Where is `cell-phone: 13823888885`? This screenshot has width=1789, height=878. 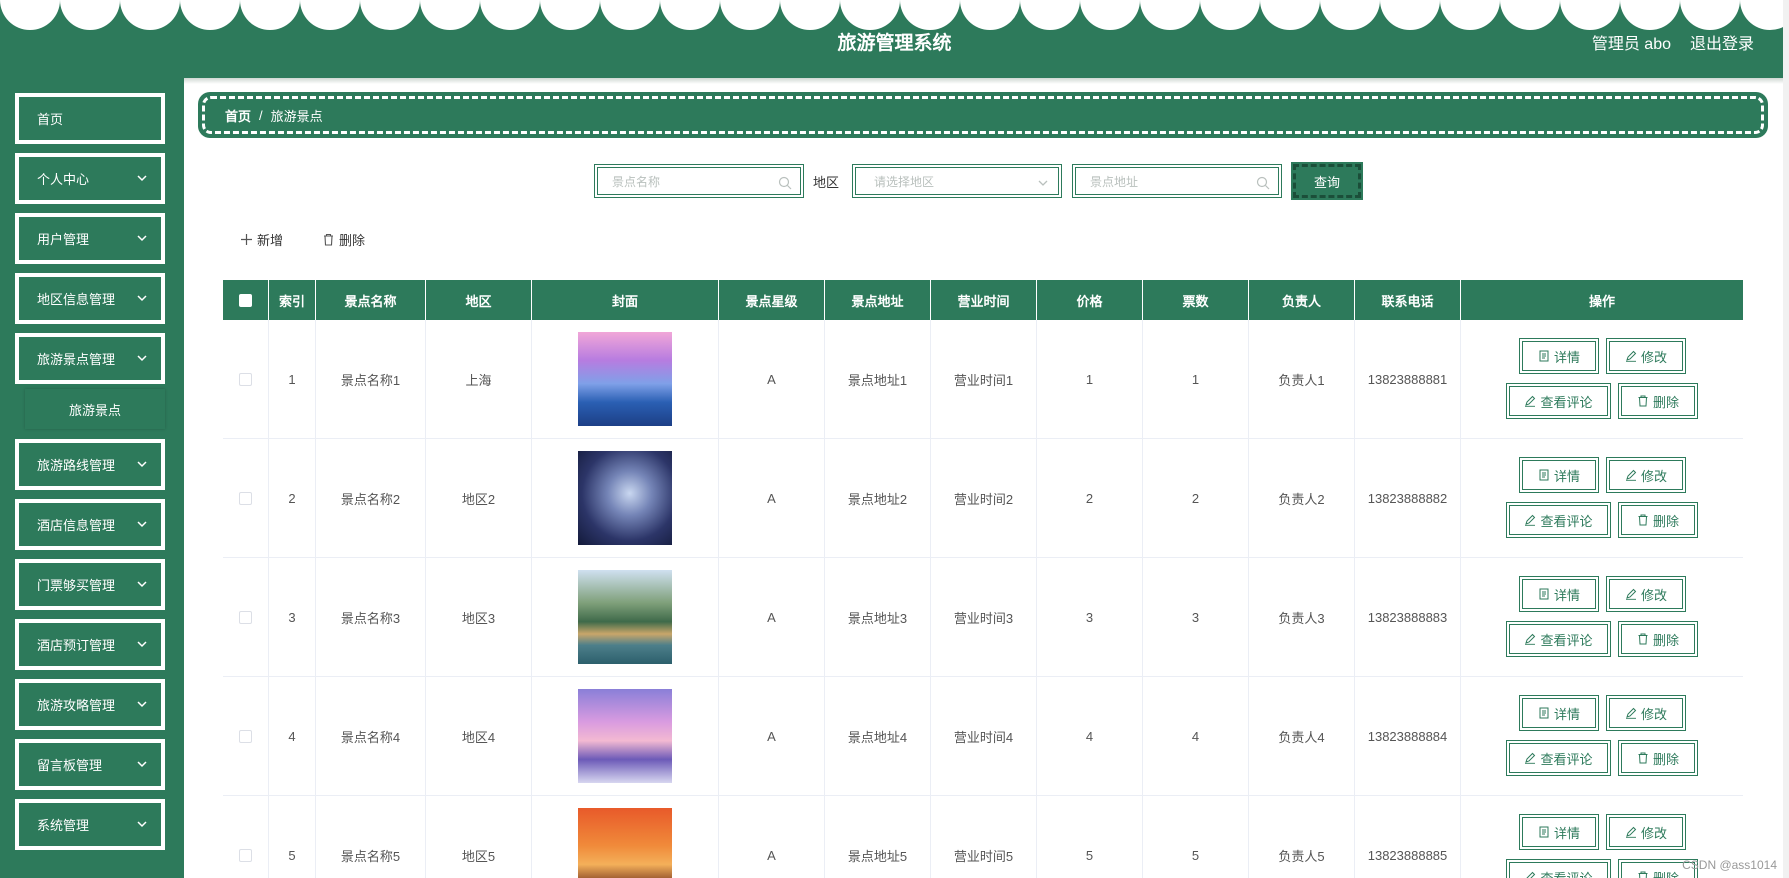
cell-phone: 13823888885 is located at coordinates (1408, 837).